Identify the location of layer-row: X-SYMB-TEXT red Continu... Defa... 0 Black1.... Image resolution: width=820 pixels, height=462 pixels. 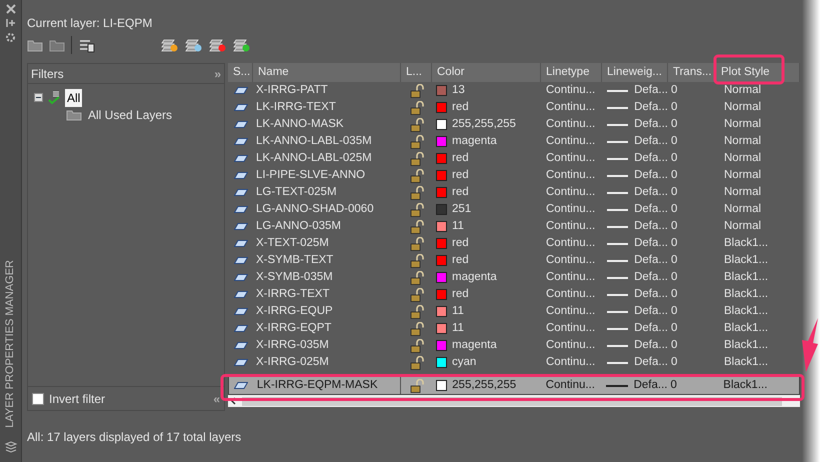
(514, 261).